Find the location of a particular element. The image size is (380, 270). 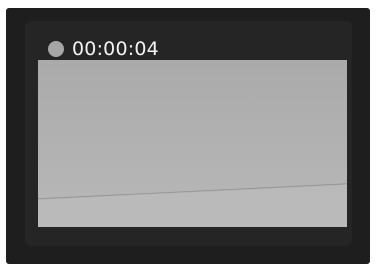

record-dot-icon is located at coordinates (56, 49).